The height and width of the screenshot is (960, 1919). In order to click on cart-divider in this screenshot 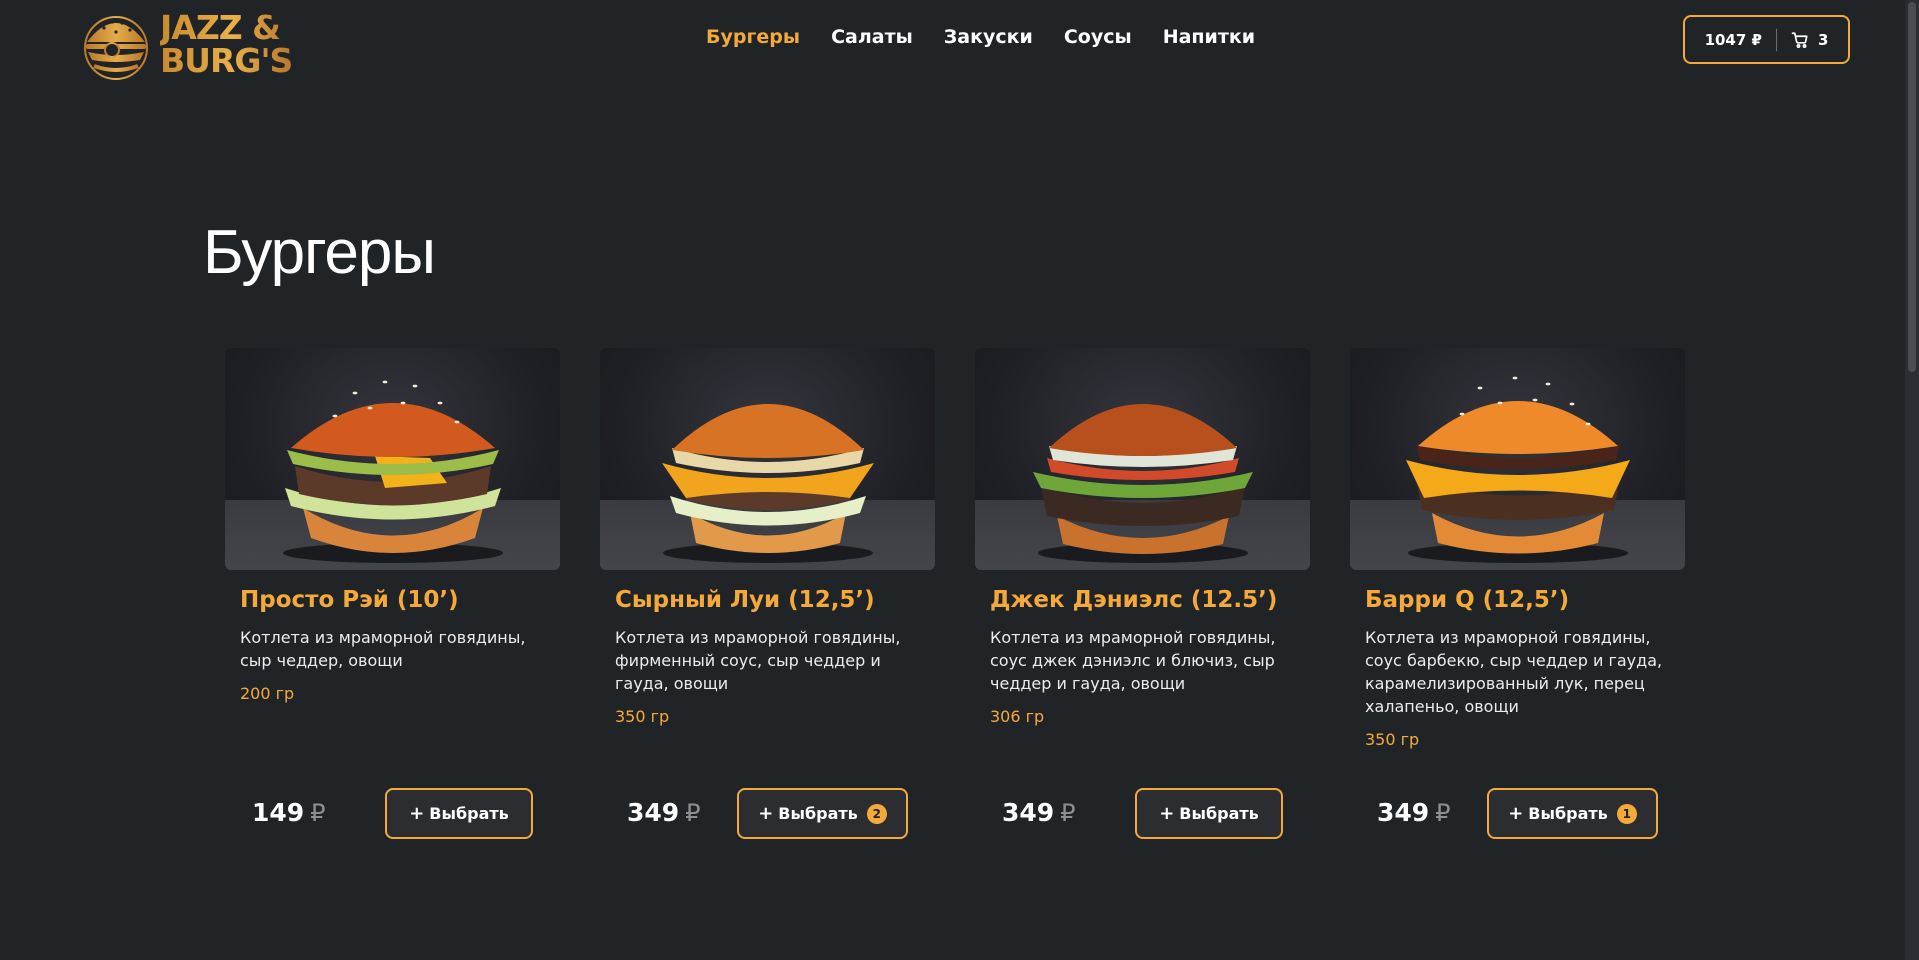, I will do `click(1776, 39)`.